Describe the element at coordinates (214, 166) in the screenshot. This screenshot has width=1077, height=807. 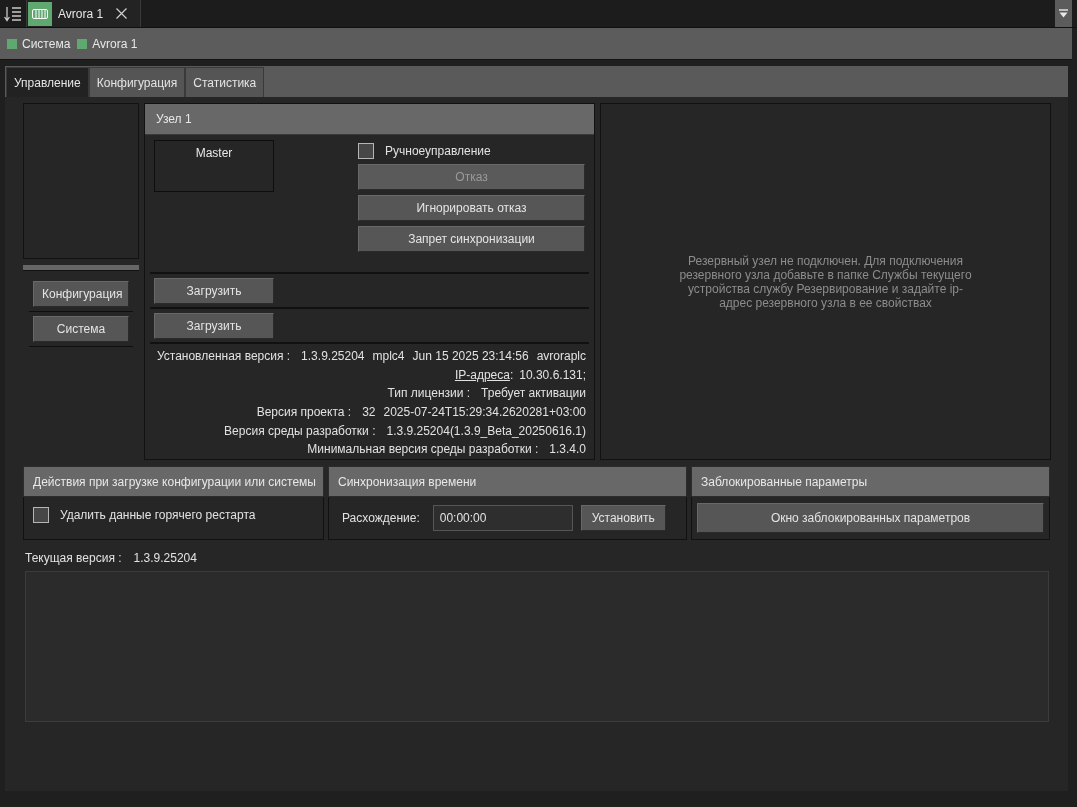
I see `role-box: Master` at that location.